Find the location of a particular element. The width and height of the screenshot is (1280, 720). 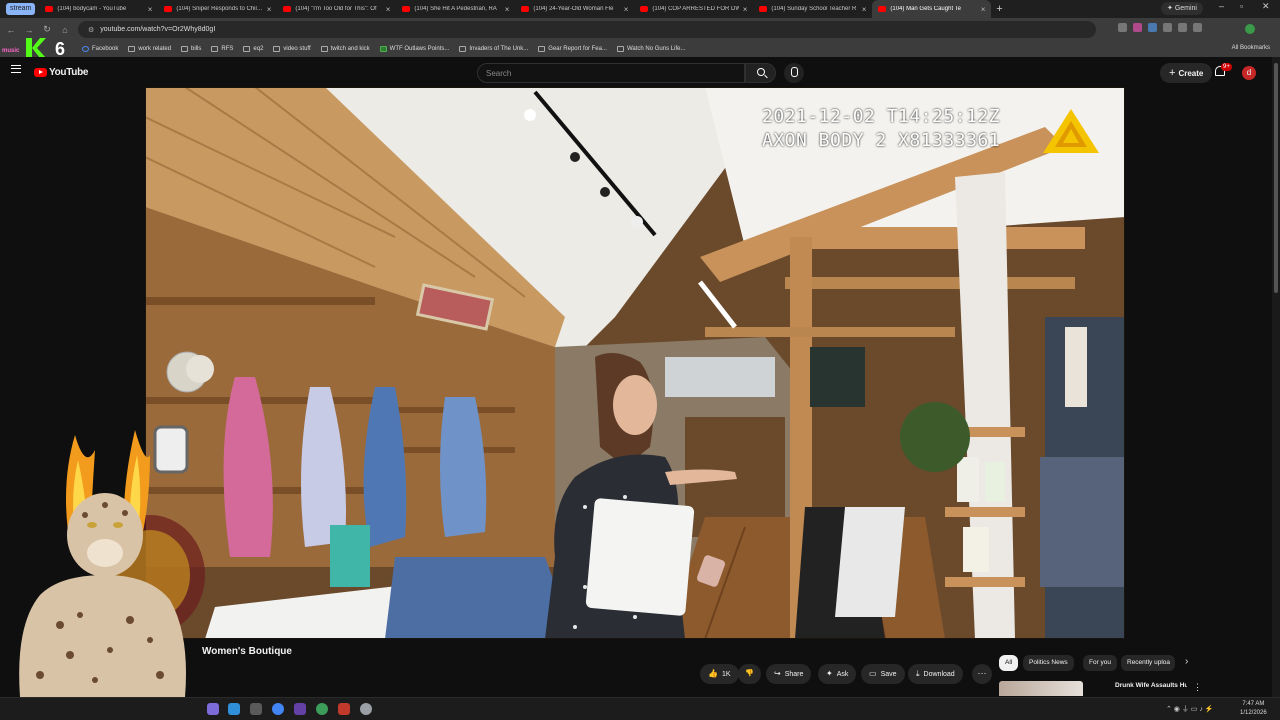

address-bar: ⚙ youtube.com/watch?v=Or2Why8d0gI is located at coordinates (587, 29).